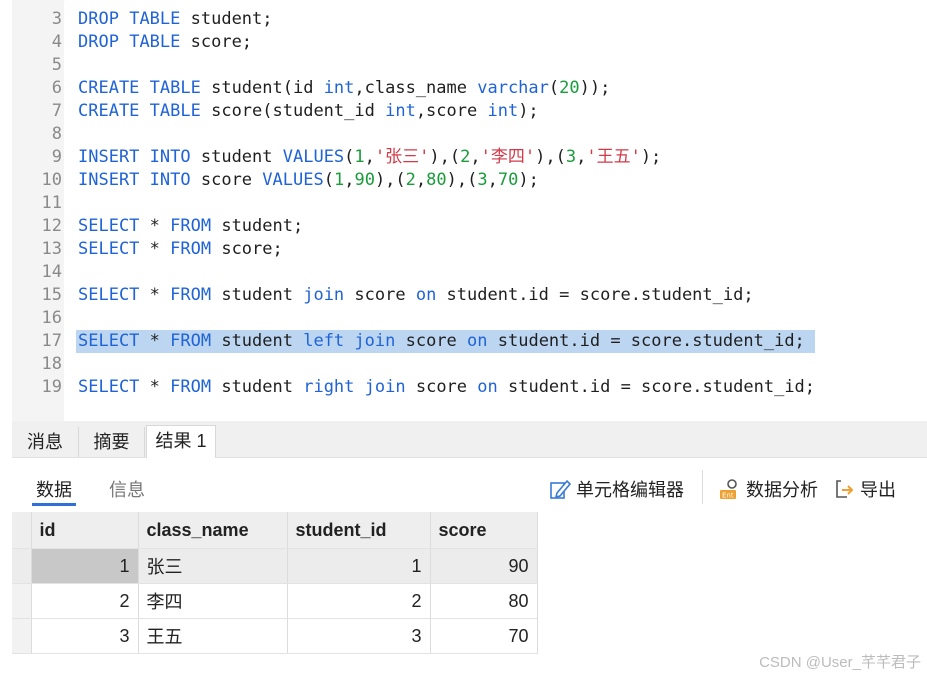 The width and height of the screenshot is (927, 678). Describe the element at coordinates (492, 180) in the screenshot. I see `code-token: ,` at that location.